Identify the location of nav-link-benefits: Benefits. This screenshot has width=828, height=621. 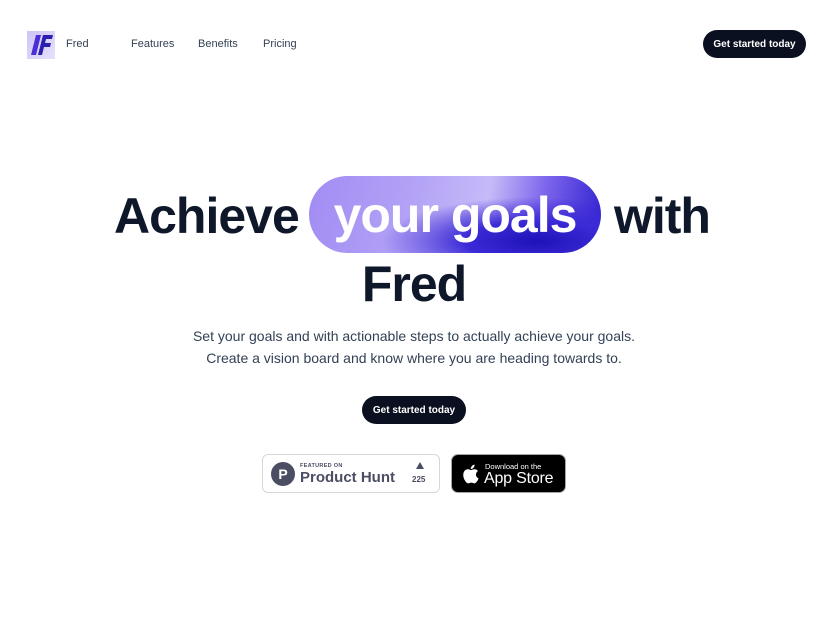
(218, 44).